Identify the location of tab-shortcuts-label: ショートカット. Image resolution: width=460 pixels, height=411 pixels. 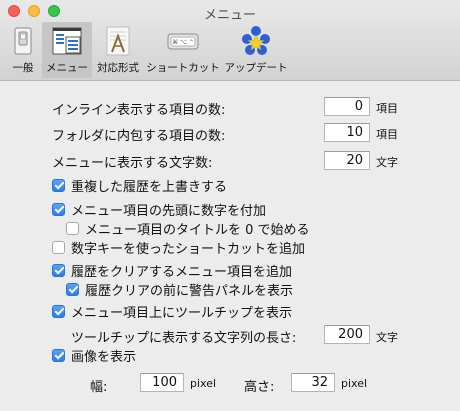
(183, 68).